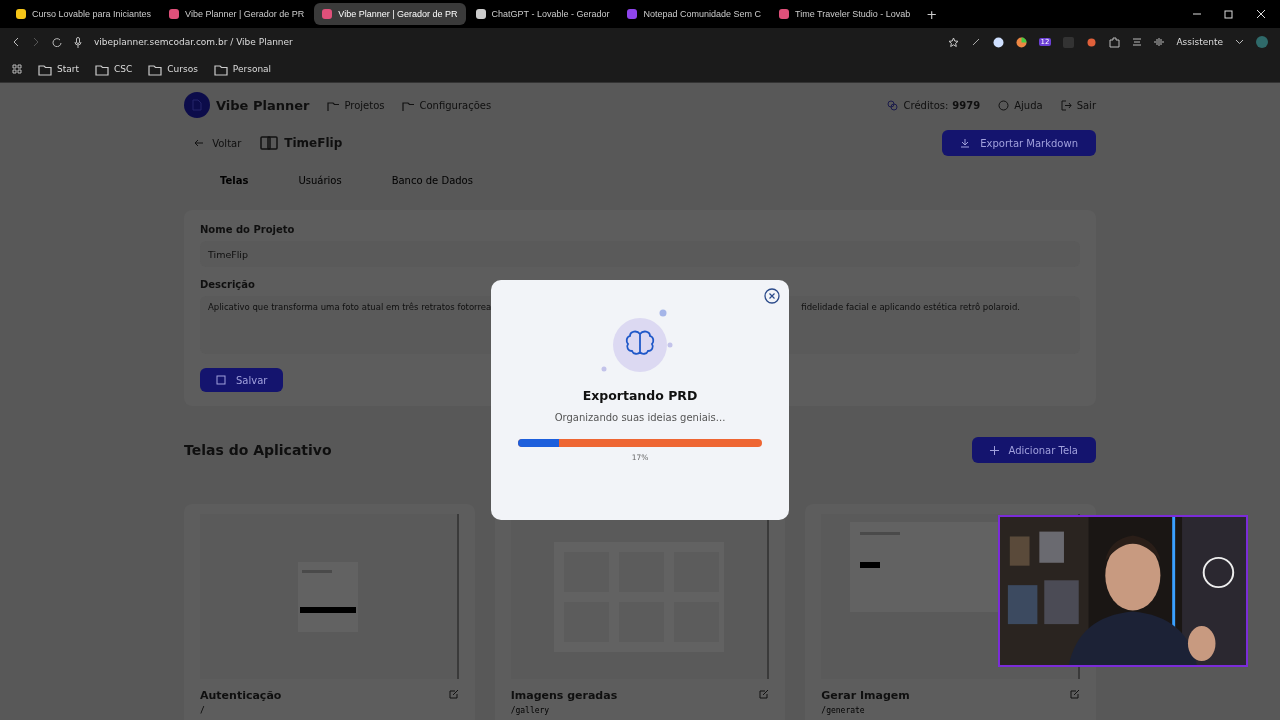 This screenshot has width=1280, height=720. I want to click on credits-label: Créditos:, so click(926, 105).